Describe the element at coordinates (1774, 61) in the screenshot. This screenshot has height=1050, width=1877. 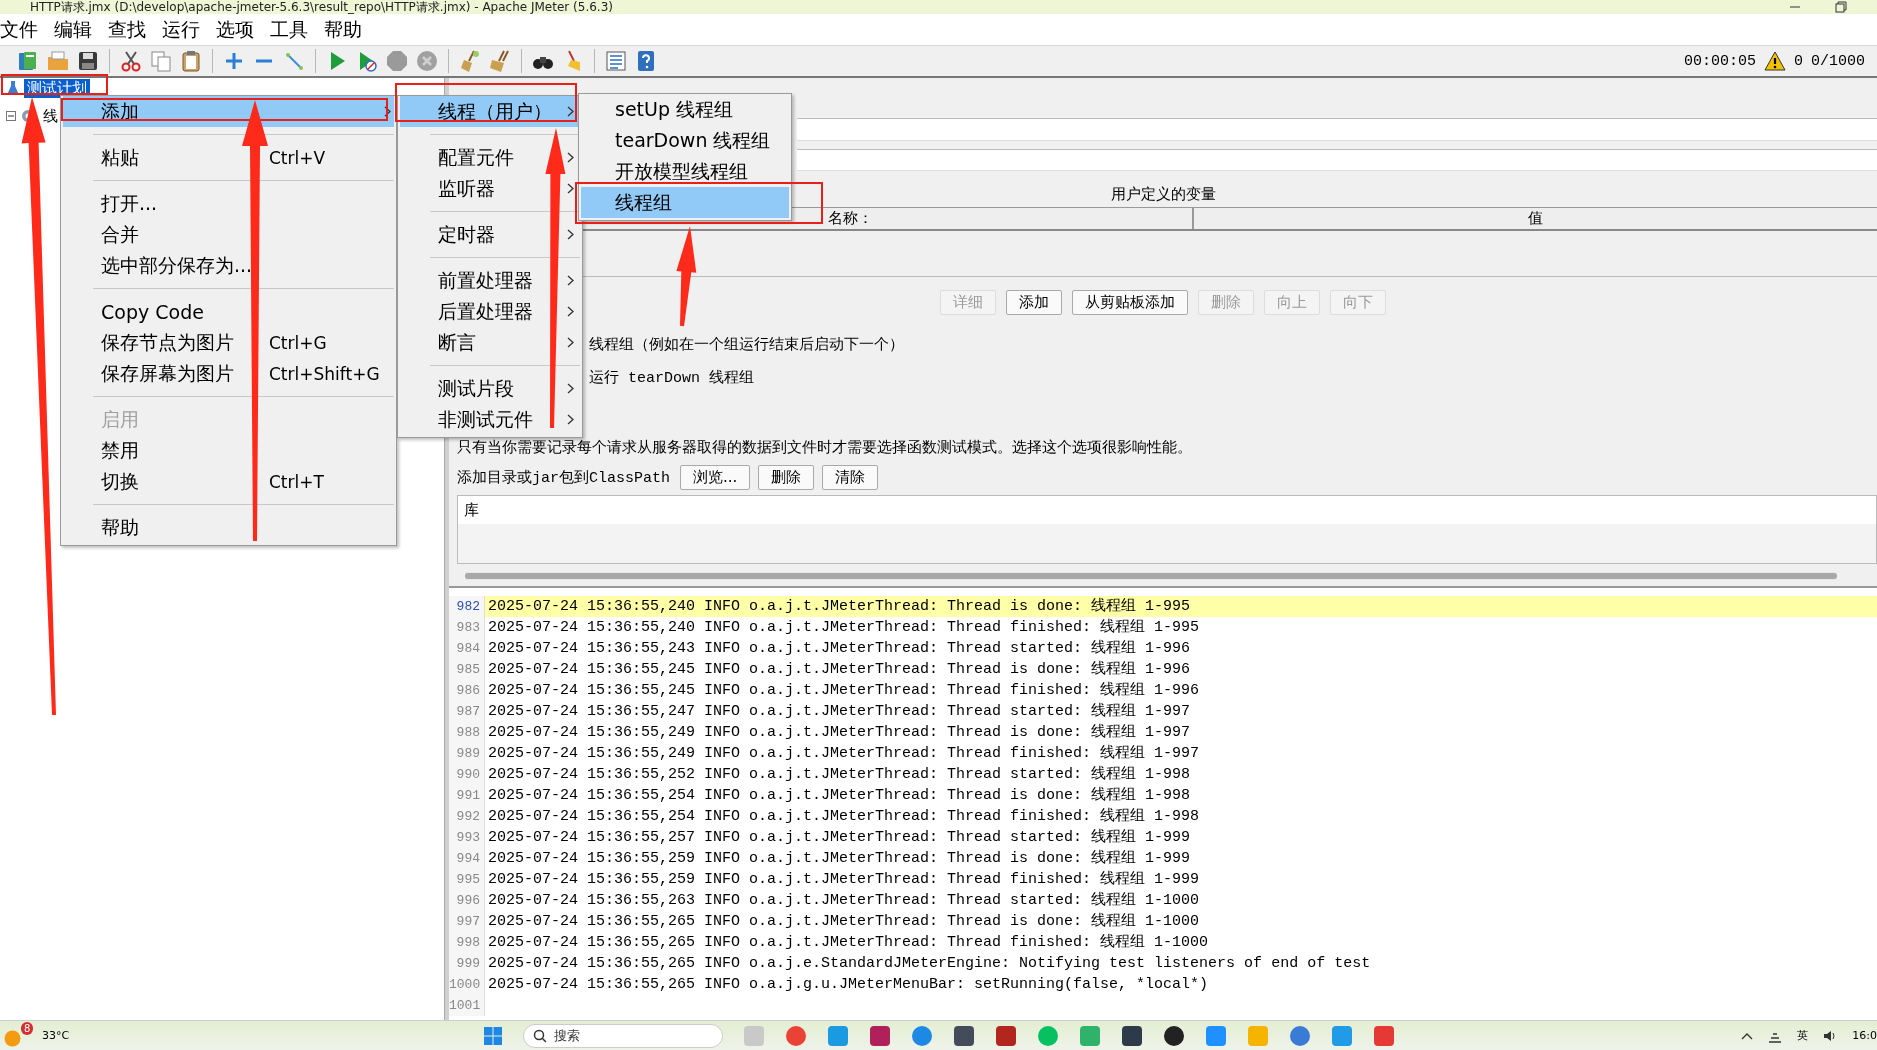
I see `warning-icon` at that location.